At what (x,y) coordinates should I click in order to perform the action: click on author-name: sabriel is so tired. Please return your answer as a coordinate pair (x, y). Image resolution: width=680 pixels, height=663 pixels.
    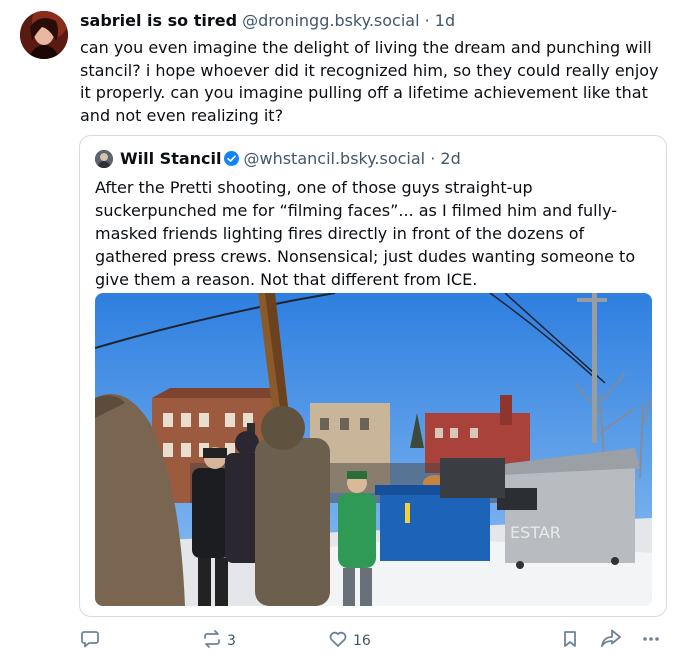
    Looking at the image, I should click on (158, 20).